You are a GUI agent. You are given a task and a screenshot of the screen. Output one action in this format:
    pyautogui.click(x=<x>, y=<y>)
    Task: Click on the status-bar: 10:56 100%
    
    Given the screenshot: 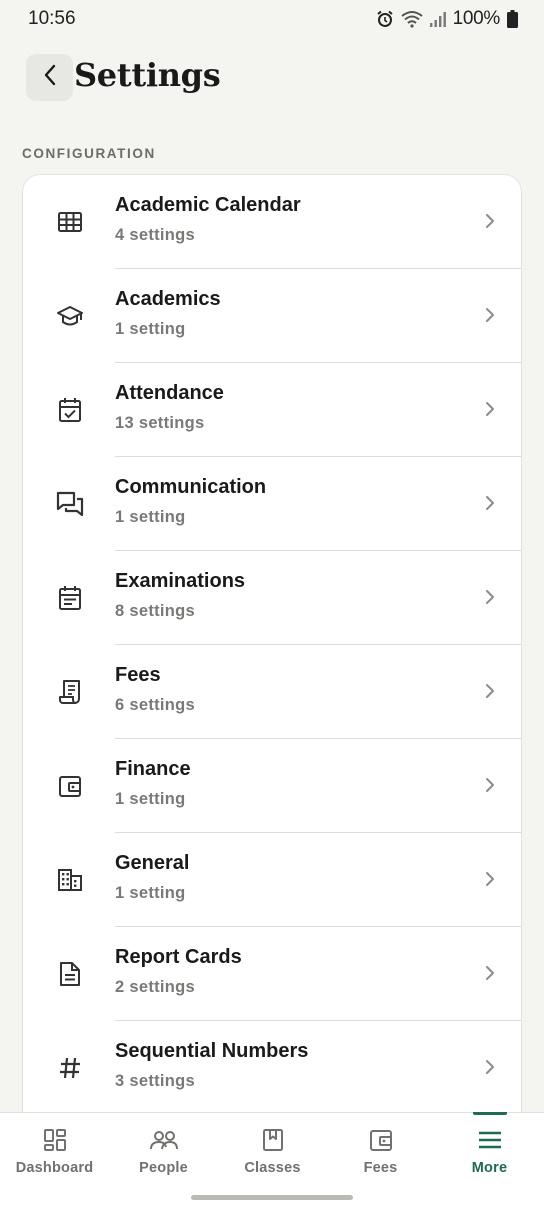 What is the action you would take?
    pyautogui.click(x=272, y=19)
    